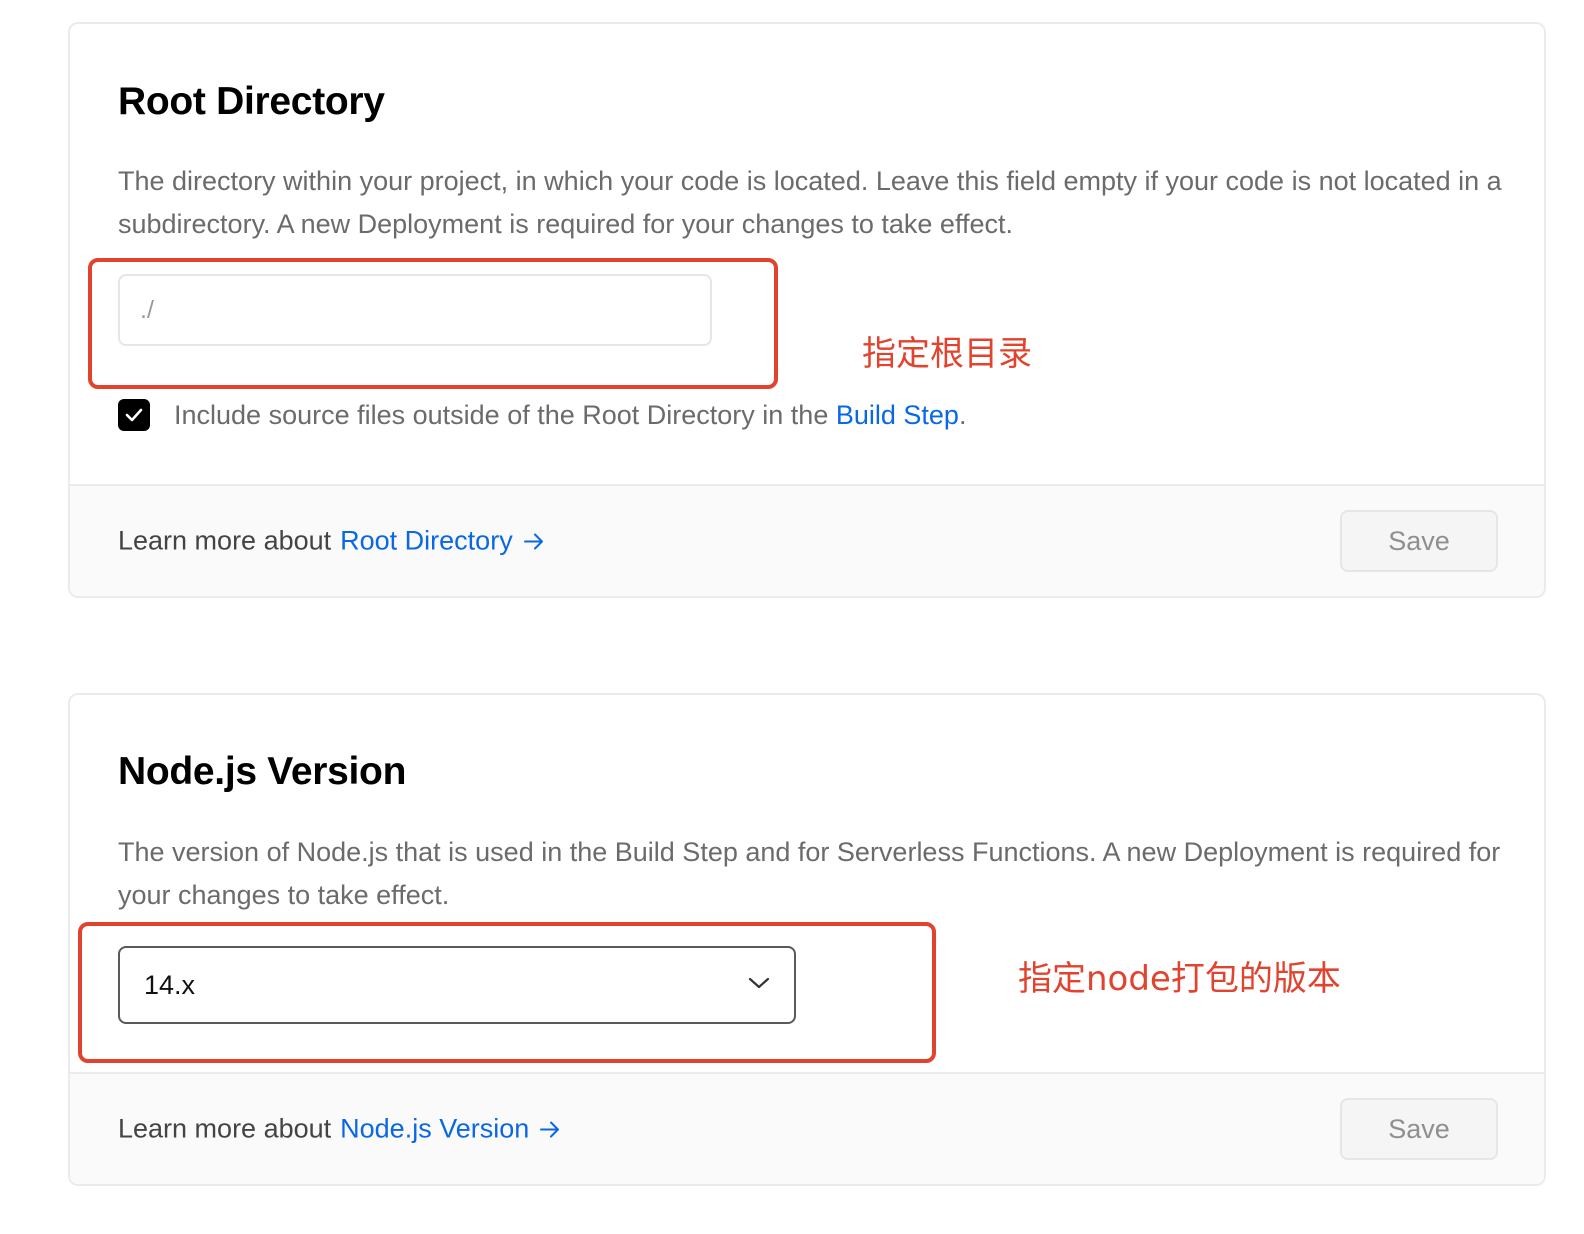  I want to click on learn-more-text: Learn more about Node.js Version, so click(339, 1129).